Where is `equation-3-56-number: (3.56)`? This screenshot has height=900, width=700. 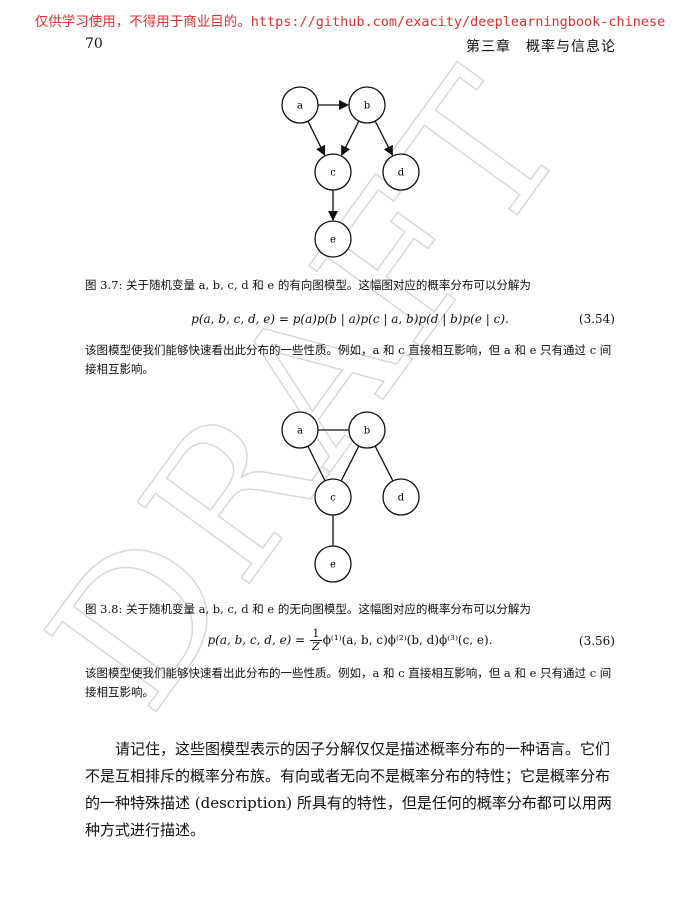
equation-3-56-number: (3.56) is located at coordinates (596, 641).